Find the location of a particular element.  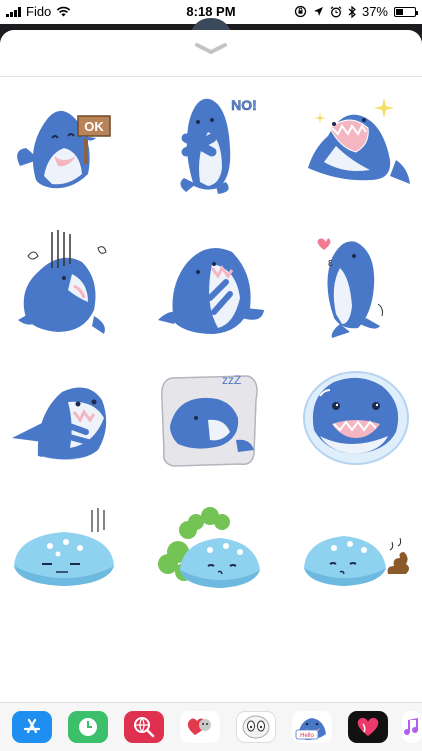

orientation-lock-icon is located at coordinates (300, 11).